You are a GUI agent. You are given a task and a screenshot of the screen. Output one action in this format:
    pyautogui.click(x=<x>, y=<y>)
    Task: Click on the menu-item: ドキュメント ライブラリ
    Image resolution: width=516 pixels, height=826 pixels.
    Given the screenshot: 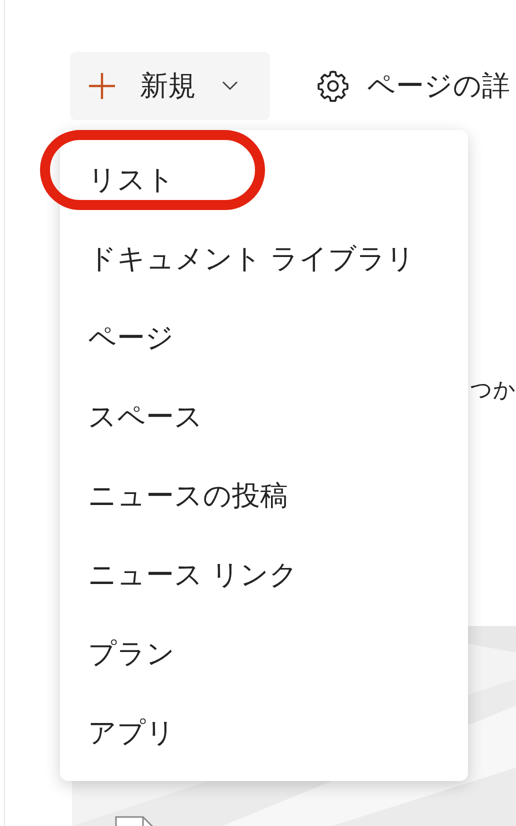 What is the action you would take?
    pyautogui.click(x=264, y=258)
    